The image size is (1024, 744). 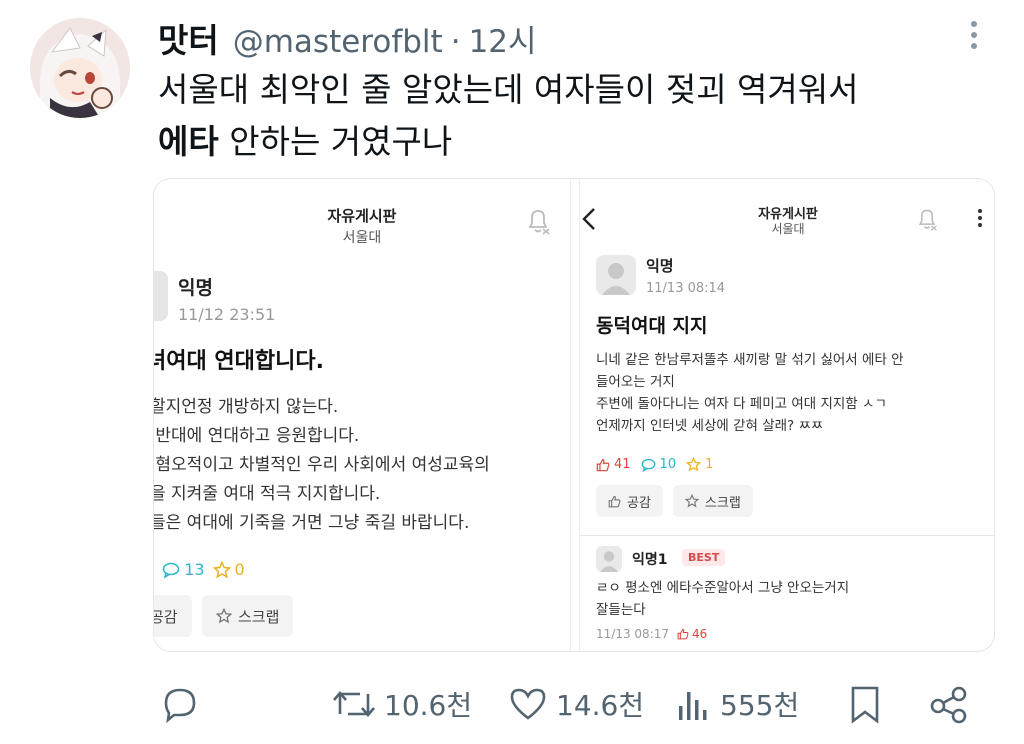 What do you see at coordinates (257, 436) in the screenshot?
I see `post-body-line: 반대에 연대하고 응원합니다.` at bounding box center [257, 436].